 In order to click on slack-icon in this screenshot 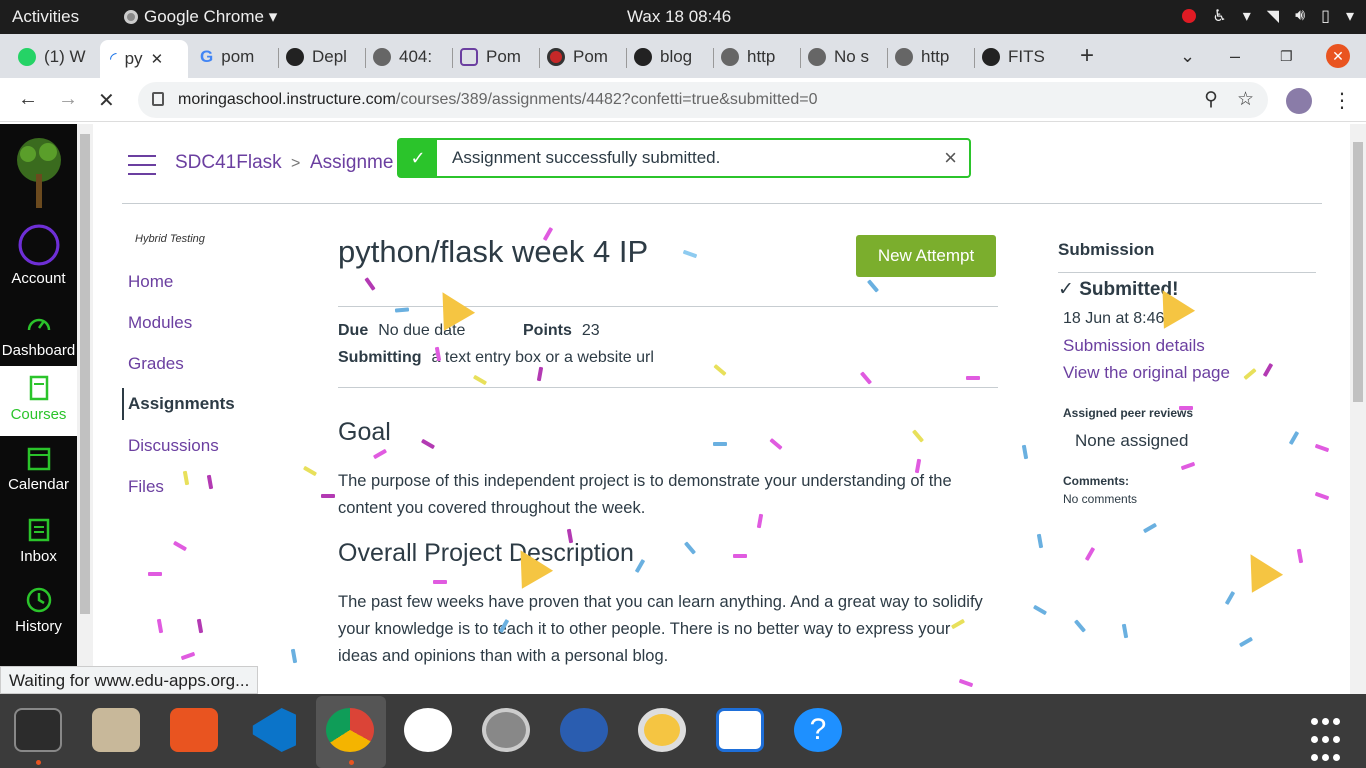, I will do `click(428, 730)`.